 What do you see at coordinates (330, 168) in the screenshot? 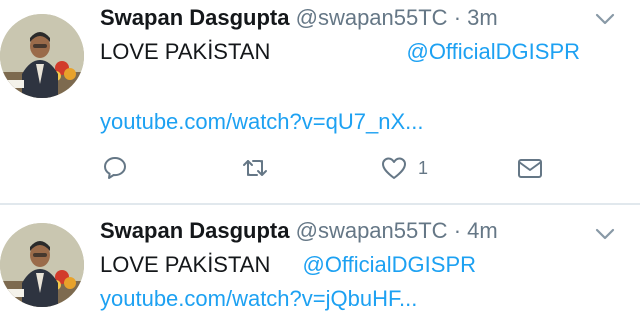
I see `tweet-actions: 1` at bounding box center [330, 168].